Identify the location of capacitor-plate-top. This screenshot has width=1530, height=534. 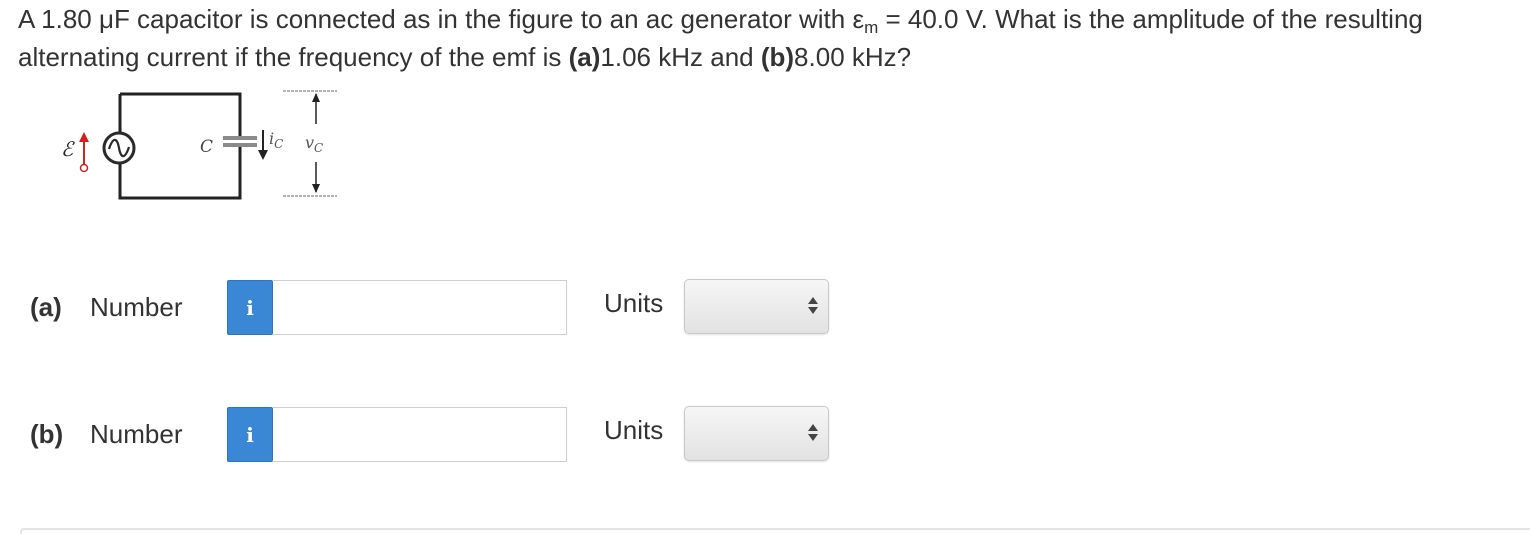
(240, 138).